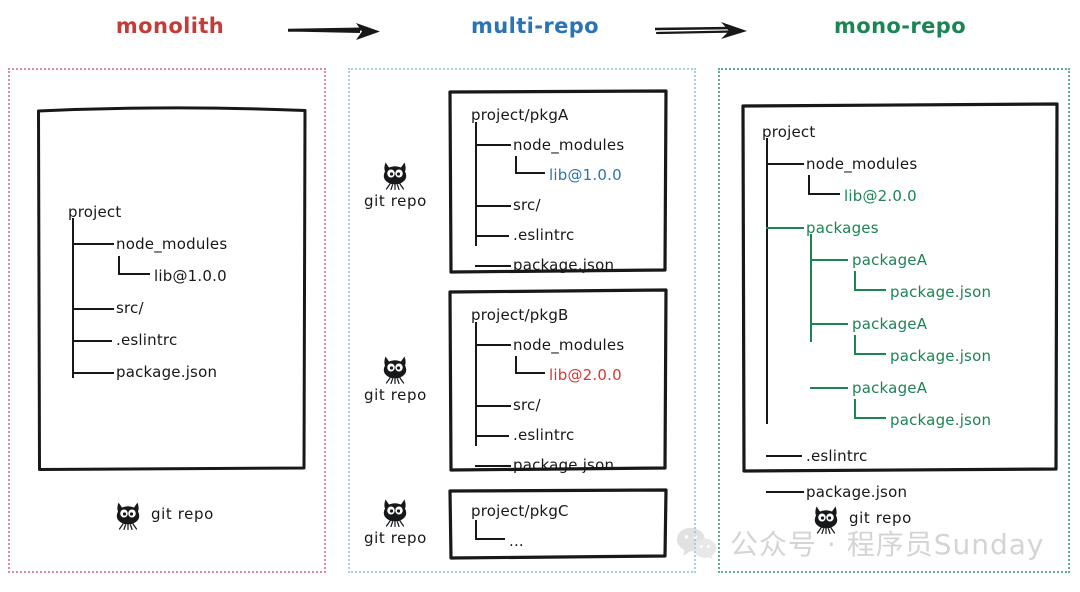 This screenshot has height=592, width=1080. What do you see at coordinates (520, 115) in the screenshot?
I see `tree-row-root: project/pkgA` at bounding box center [520, 115].